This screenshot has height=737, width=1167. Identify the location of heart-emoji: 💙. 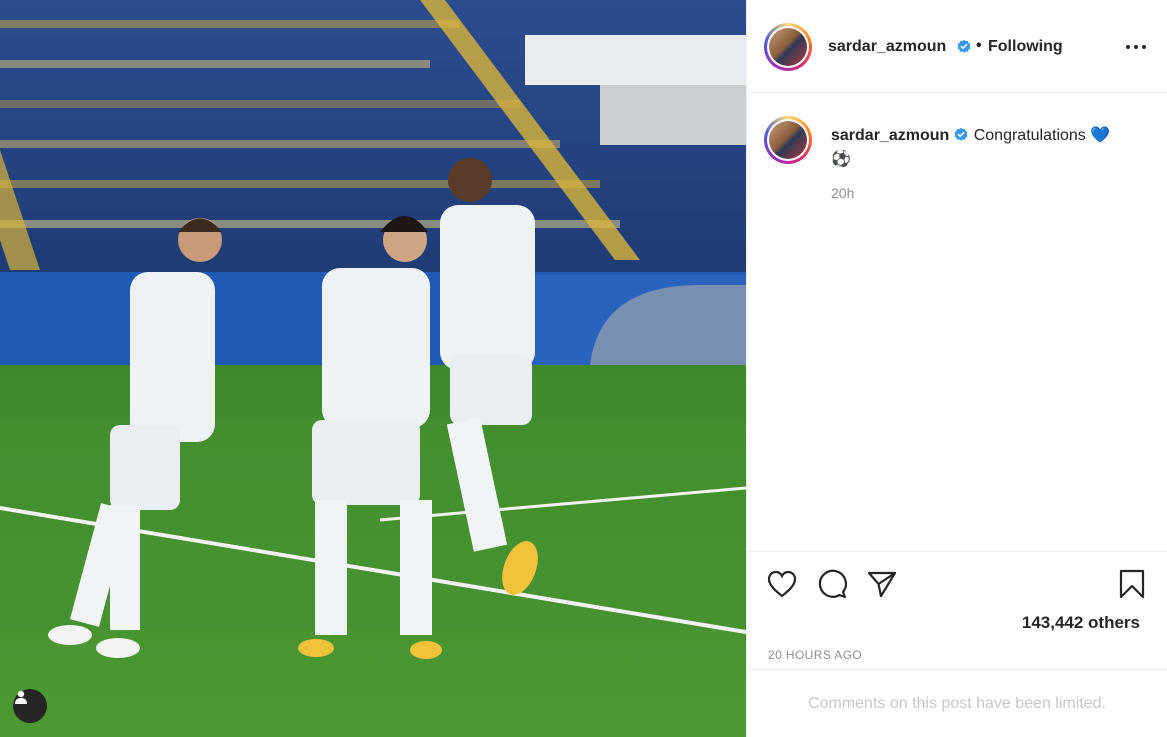
(1100, 135).